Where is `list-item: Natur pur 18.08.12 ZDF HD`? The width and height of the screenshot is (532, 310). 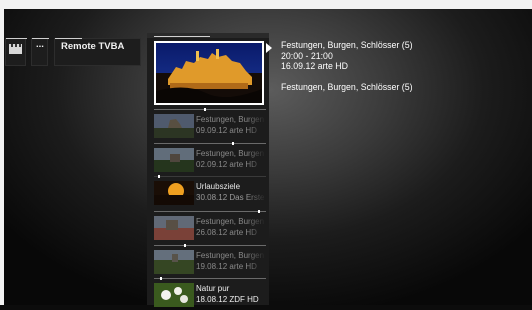 list-item: Natur pur 18.08.12 ZDF HD is located at coordinates (210, 293).